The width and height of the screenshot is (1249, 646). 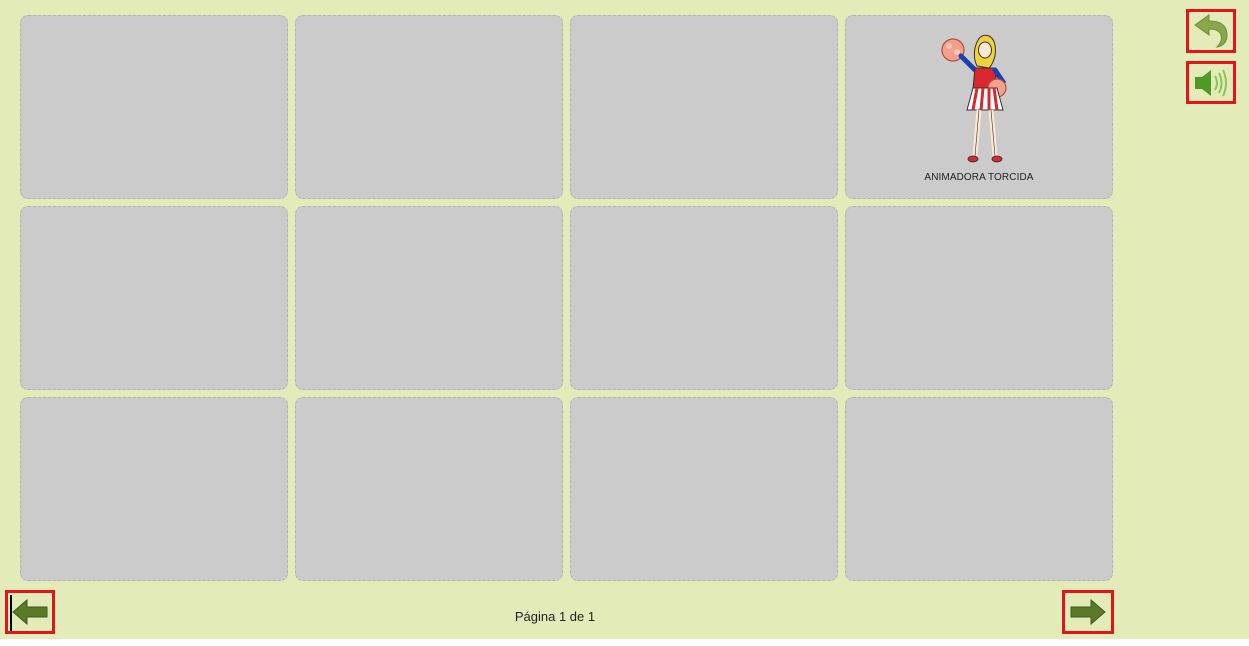 I want to click on speaker-icon, so click(x=1211, y=82).